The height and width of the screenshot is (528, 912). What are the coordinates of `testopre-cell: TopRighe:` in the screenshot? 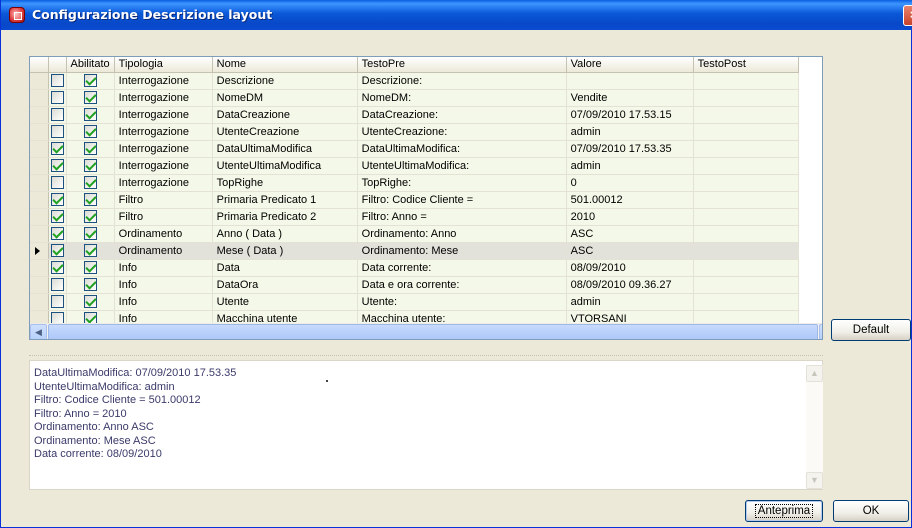 It's located at (462, 183).